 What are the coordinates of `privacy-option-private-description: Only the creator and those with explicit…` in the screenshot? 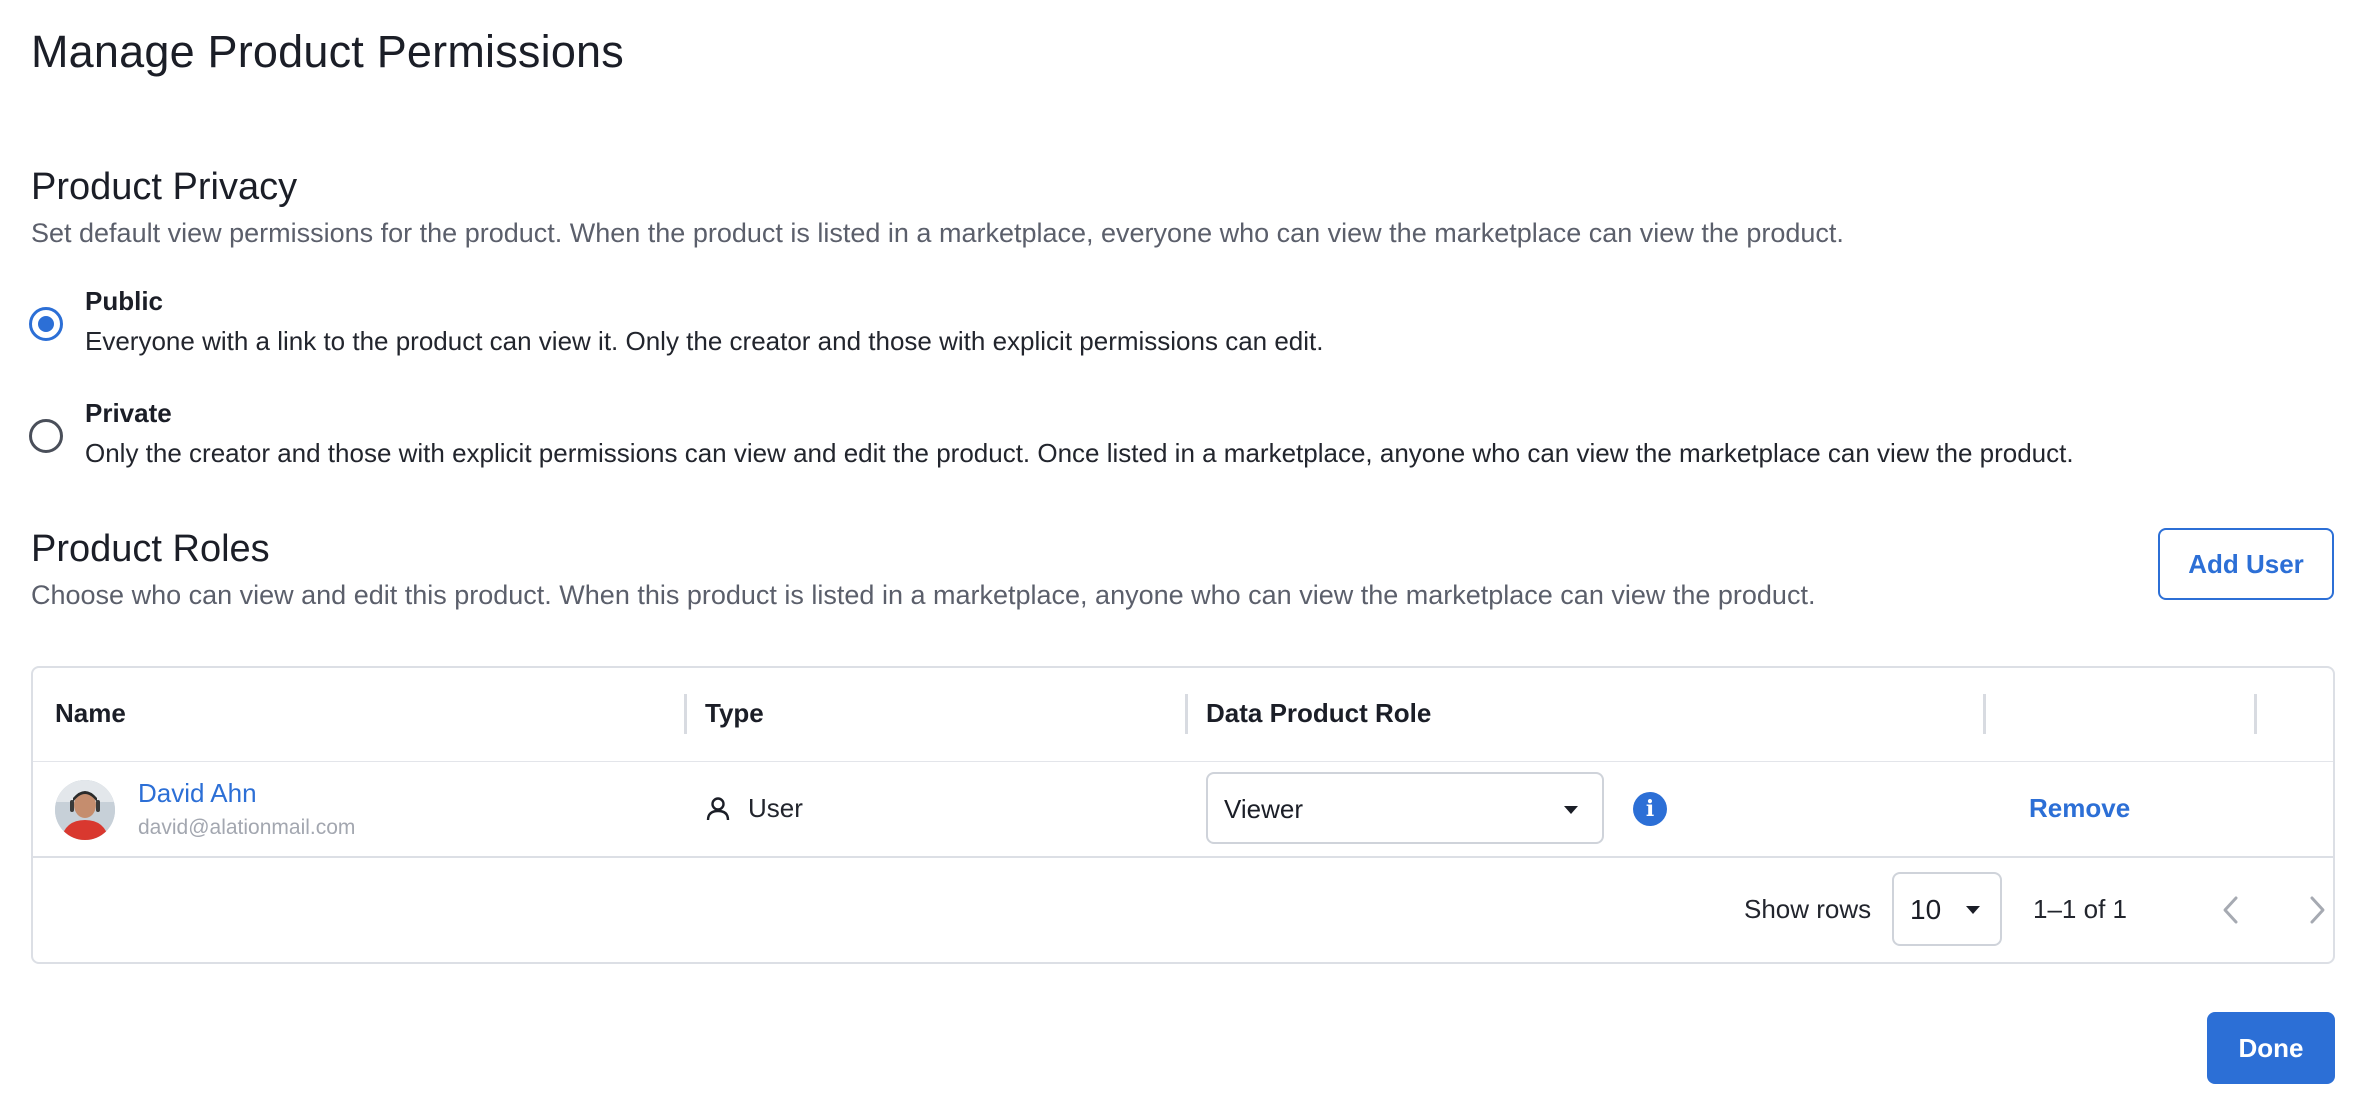 It's located at (1079, 453).